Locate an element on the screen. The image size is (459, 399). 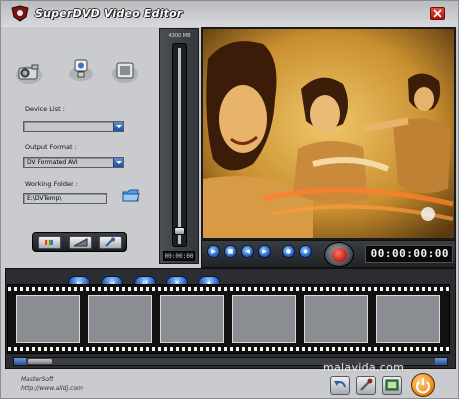
output-format-select: DV Formated AVI is located at coordinates (73, 162).